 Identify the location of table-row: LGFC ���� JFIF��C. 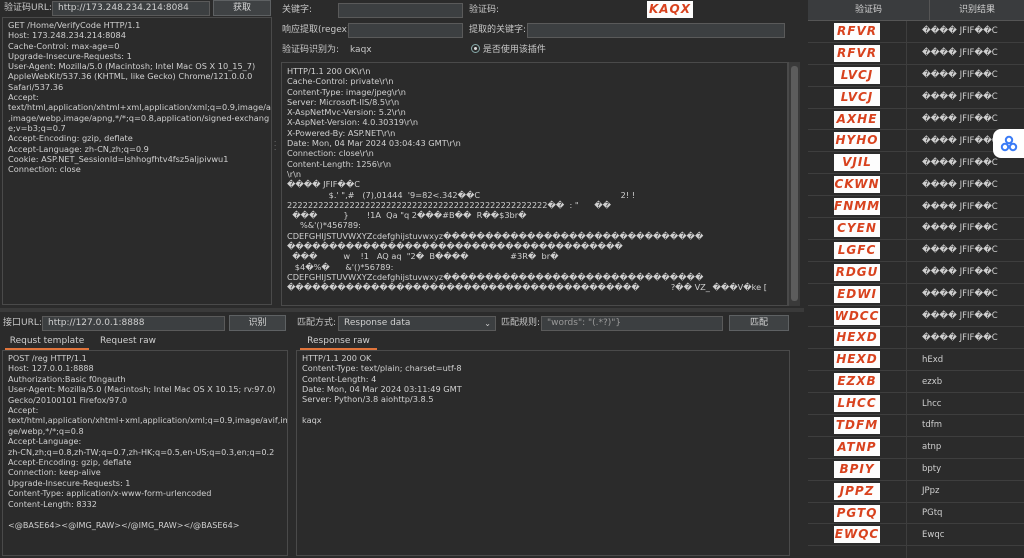
(916, 251).